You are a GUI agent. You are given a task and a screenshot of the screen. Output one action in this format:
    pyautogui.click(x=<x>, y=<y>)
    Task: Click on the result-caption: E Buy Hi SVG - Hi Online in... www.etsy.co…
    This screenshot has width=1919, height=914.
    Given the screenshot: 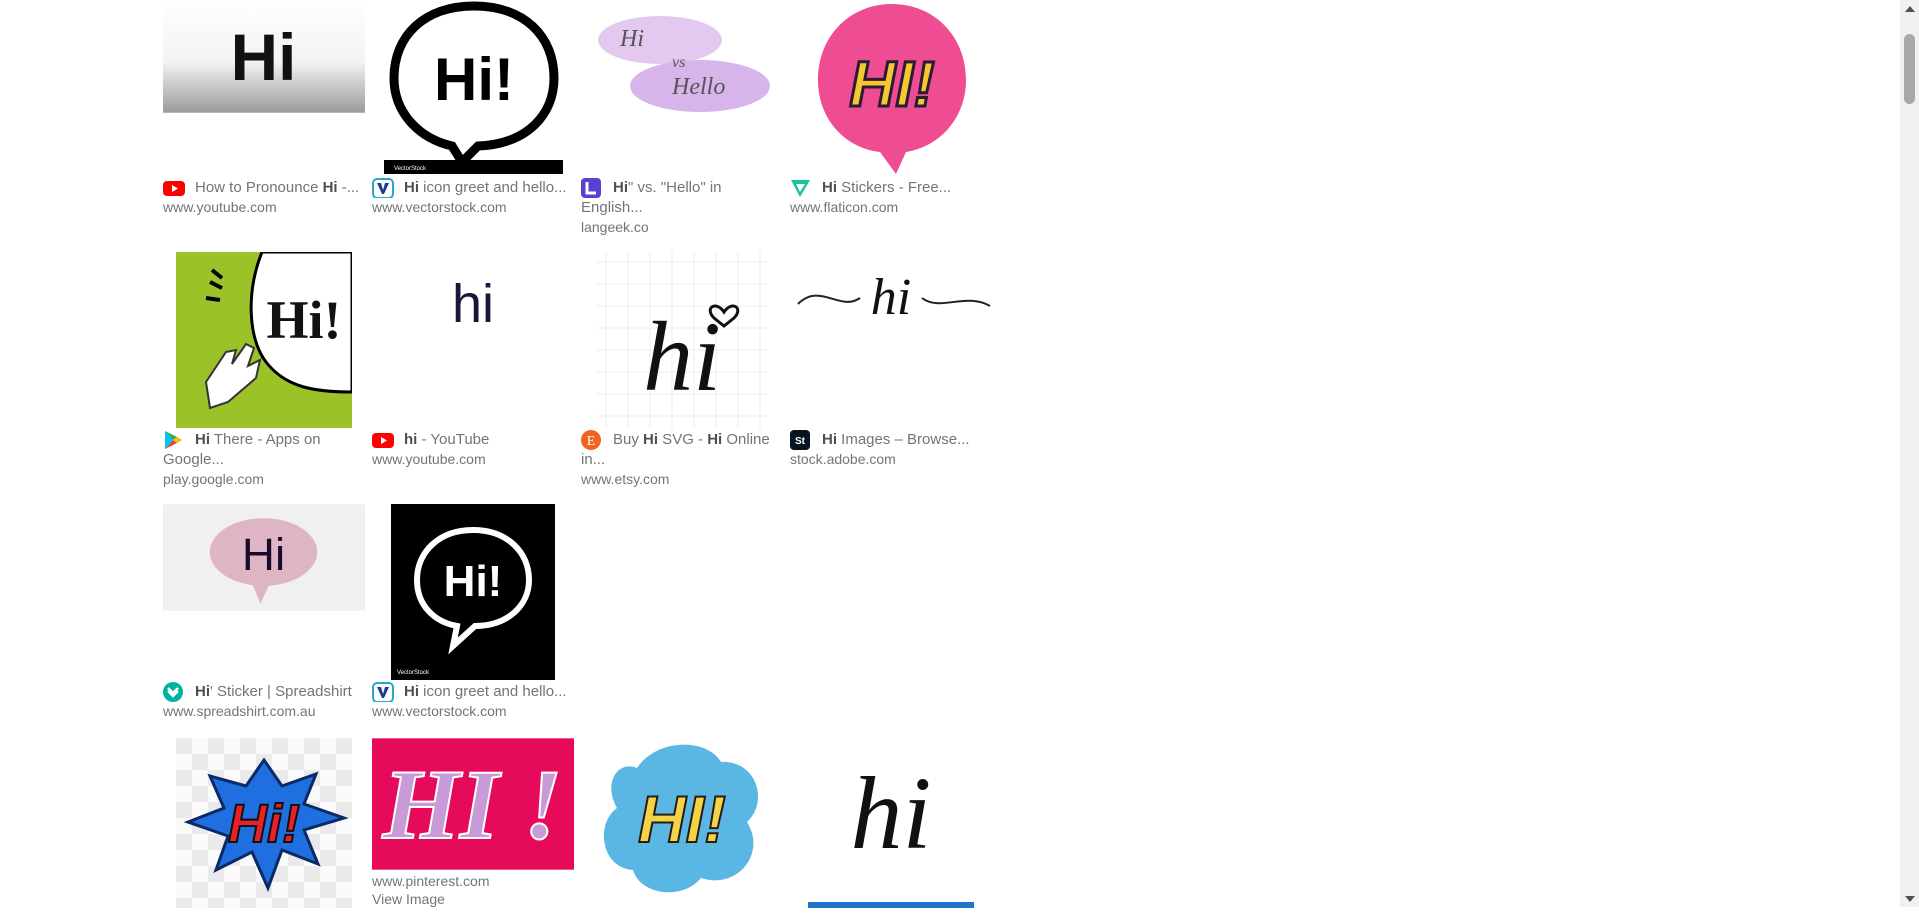 What is the action you would take?
    pyautogui.click(x=682, y=459)
    